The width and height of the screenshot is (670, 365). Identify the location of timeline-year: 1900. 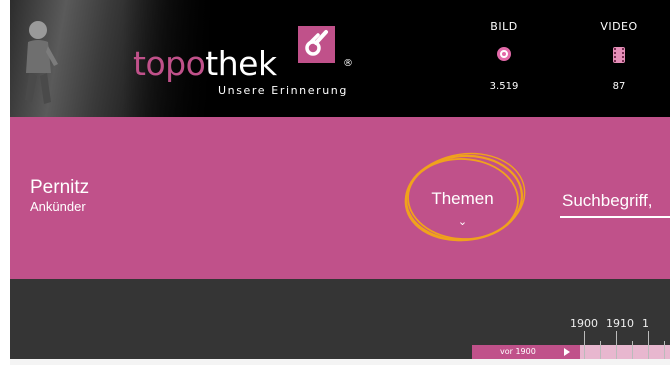
(584, 323).